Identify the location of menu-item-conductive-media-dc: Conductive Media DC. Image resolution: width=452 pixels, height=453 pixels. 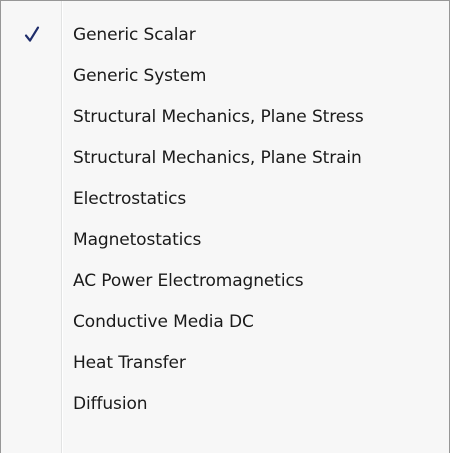
(225, 322).